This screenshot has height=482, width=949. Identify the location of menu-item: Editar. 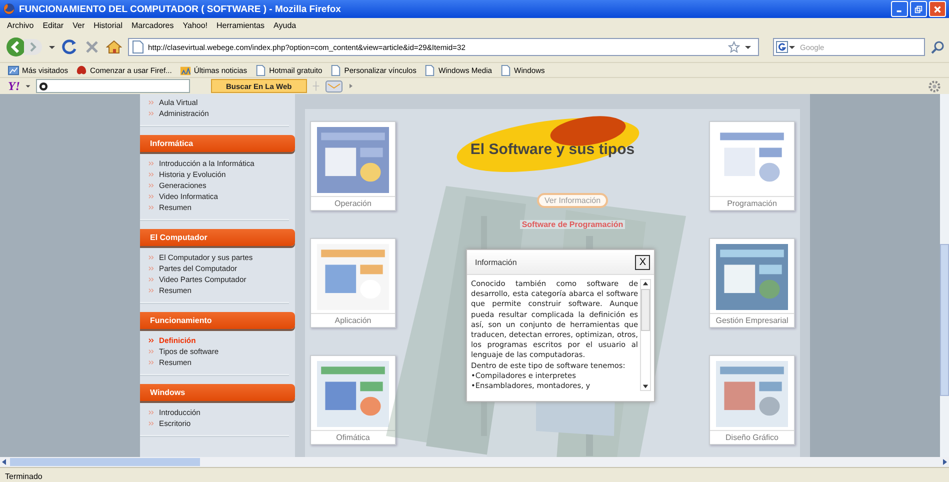
(53, 25).